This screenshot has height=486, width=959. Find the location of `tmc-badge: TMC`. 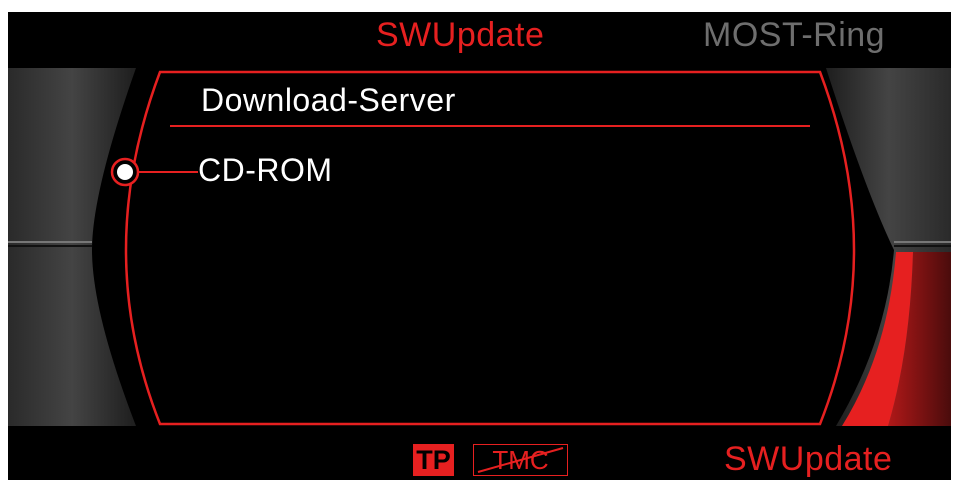

tmc-badge: TMC is located at coordinates (520, 460).